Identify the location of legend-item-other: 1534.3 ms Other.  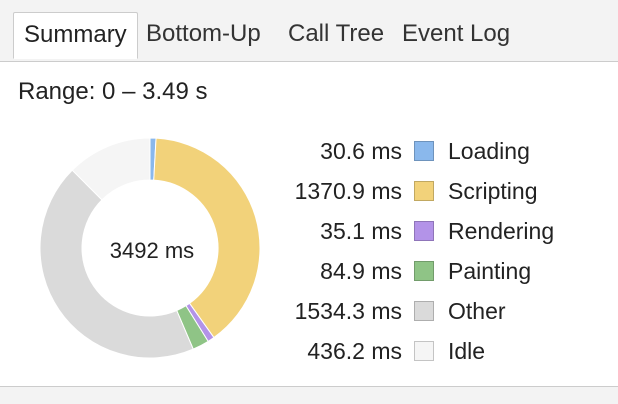
(409, 311).